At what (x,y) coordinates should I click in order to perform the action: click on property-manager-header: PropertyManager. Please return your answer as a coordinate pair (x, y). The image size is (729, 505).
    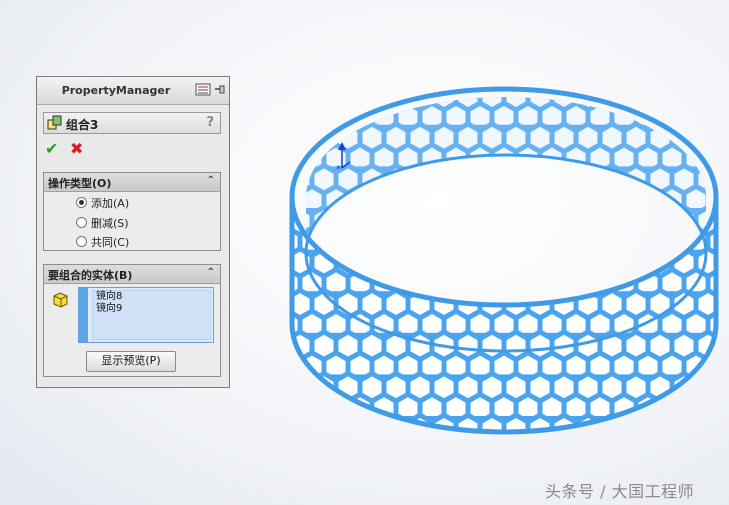
    Looking at the image, I should click on (133, 91).